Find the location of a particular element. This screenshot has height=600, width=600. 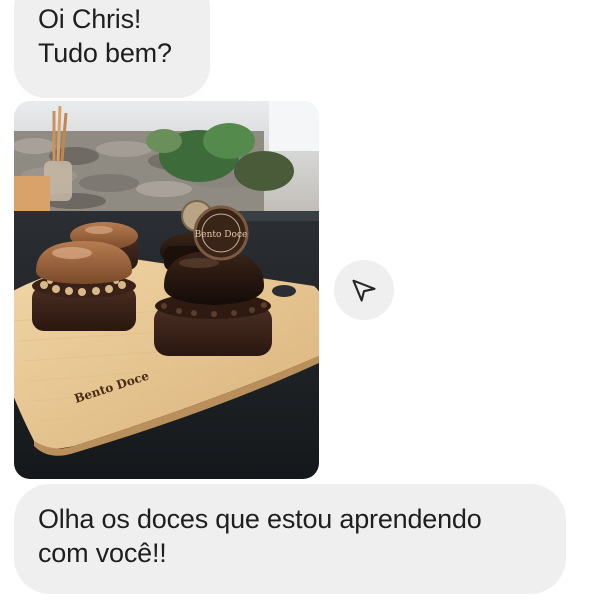

message-line: Olha os doces que estou aprendendo is located at coordinates (260, 519).